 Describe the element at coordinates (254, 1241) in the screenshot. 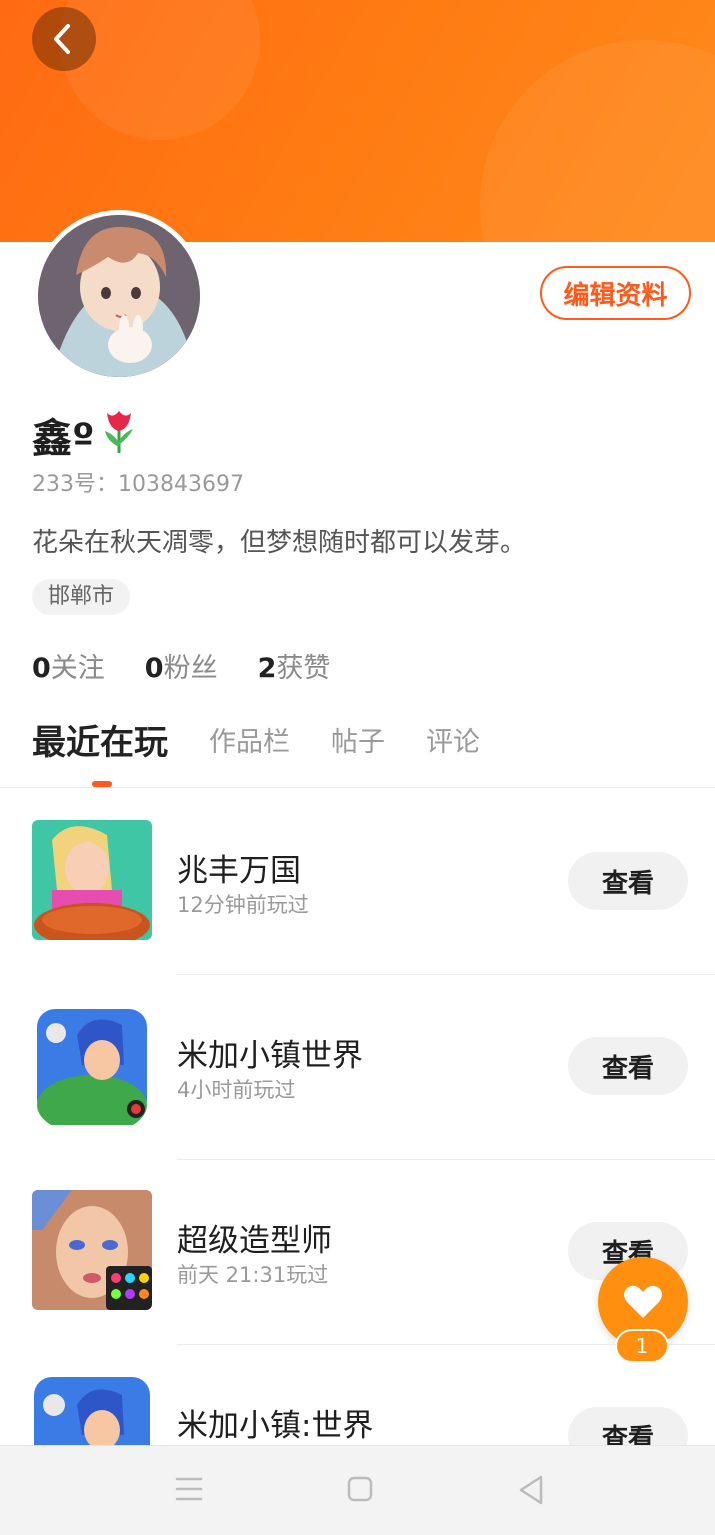

I see `game-title: 超级造型师` at that location.